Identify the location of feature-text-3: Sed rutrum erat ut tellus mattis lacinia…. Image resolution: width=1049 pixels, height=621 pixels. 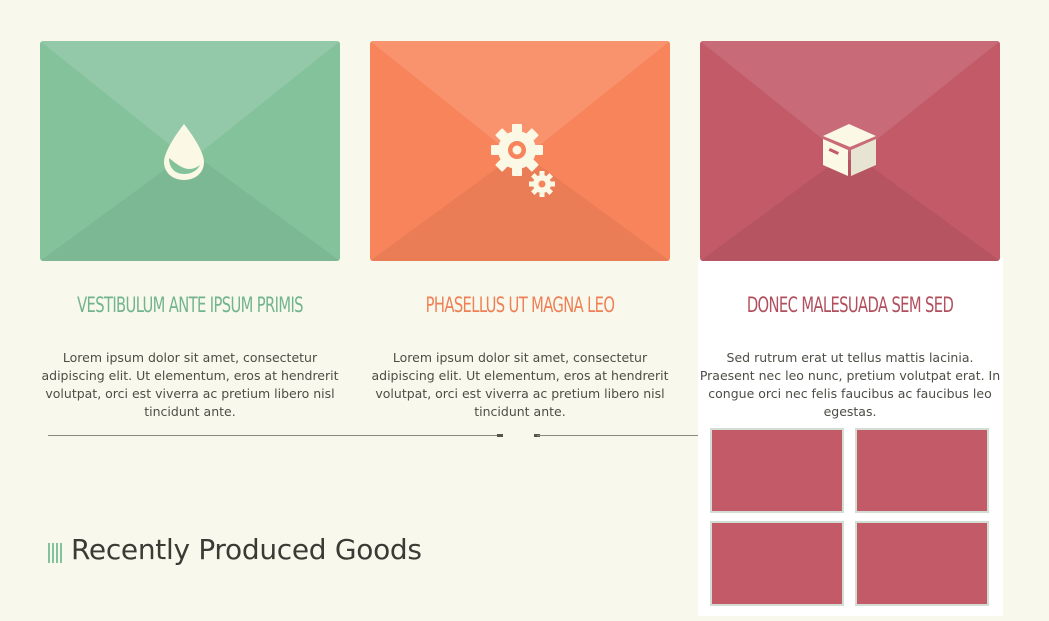
(850, 384).